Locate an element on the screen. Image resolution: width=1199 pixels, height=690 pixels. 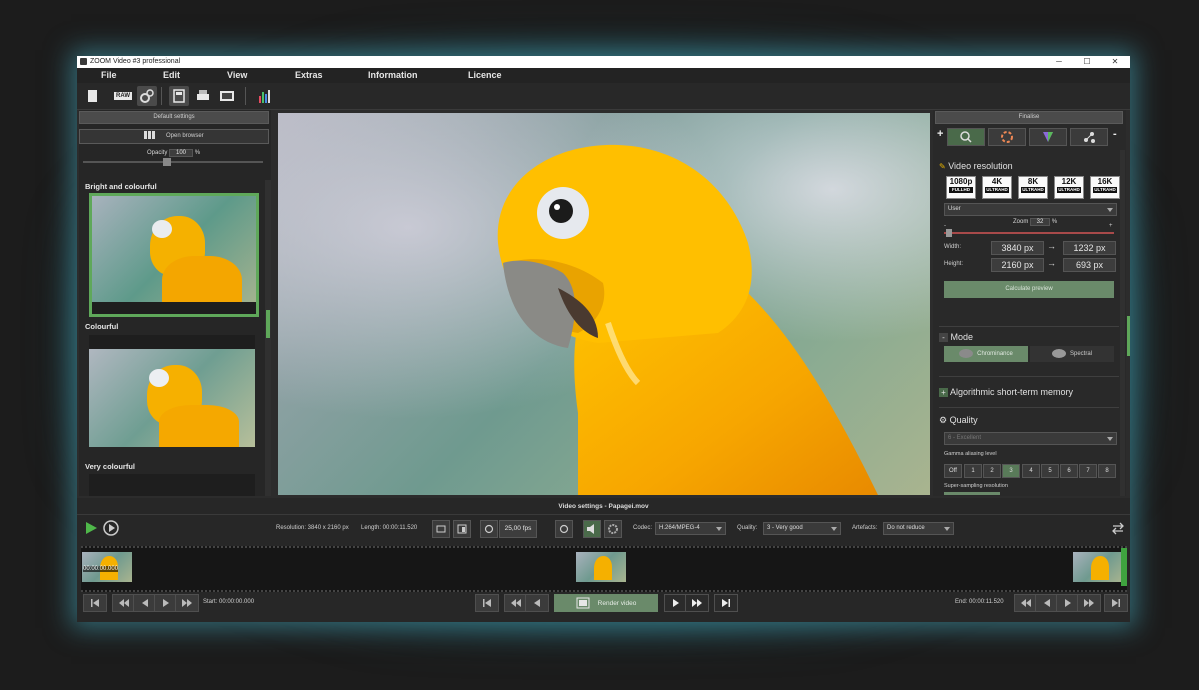
tab-zoom is located at coordinates (966, 137).